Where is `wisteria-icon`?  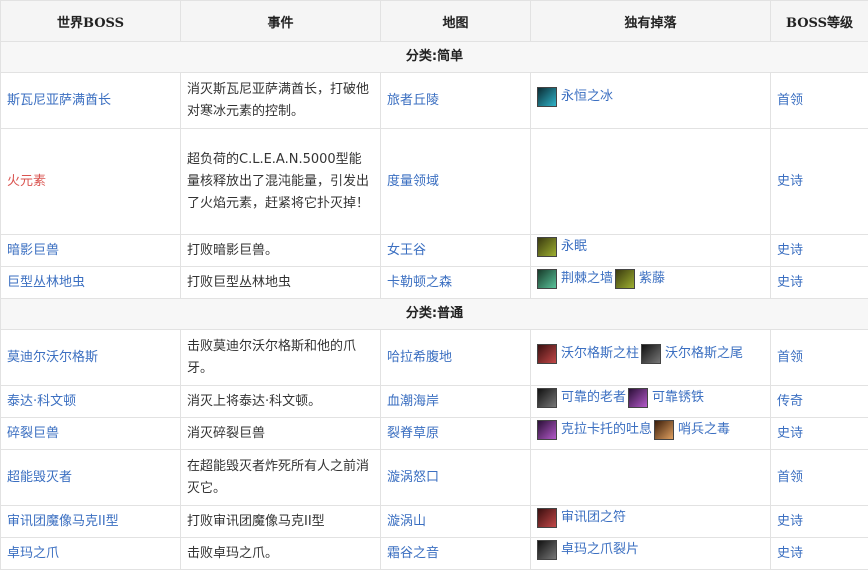 wisteria-icon is located at coordinates (625, 279).